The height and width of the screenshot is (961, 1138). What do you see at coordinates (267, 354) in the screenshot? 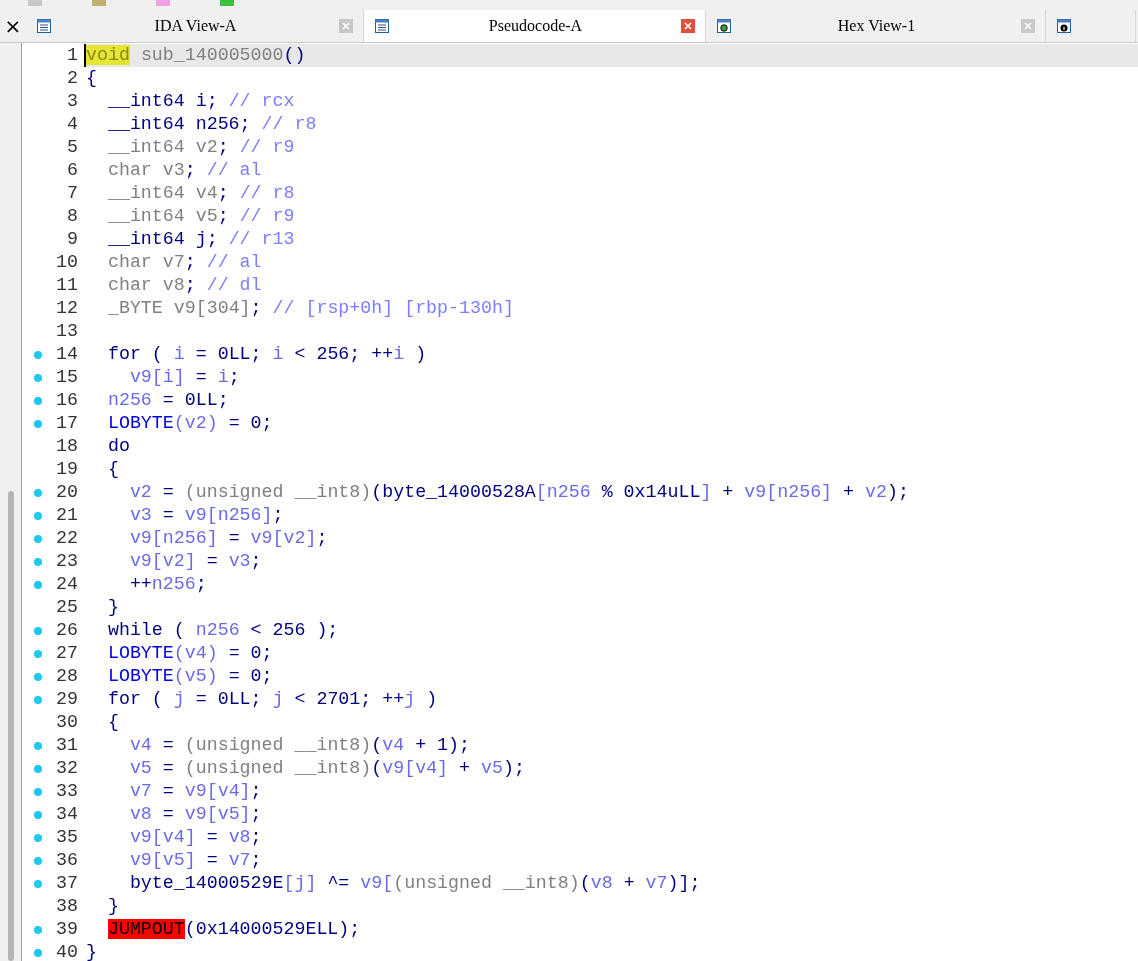
I see `code-line: for ( i = 0LL; i < 256; ++i )` at bounding box center [267, 354].